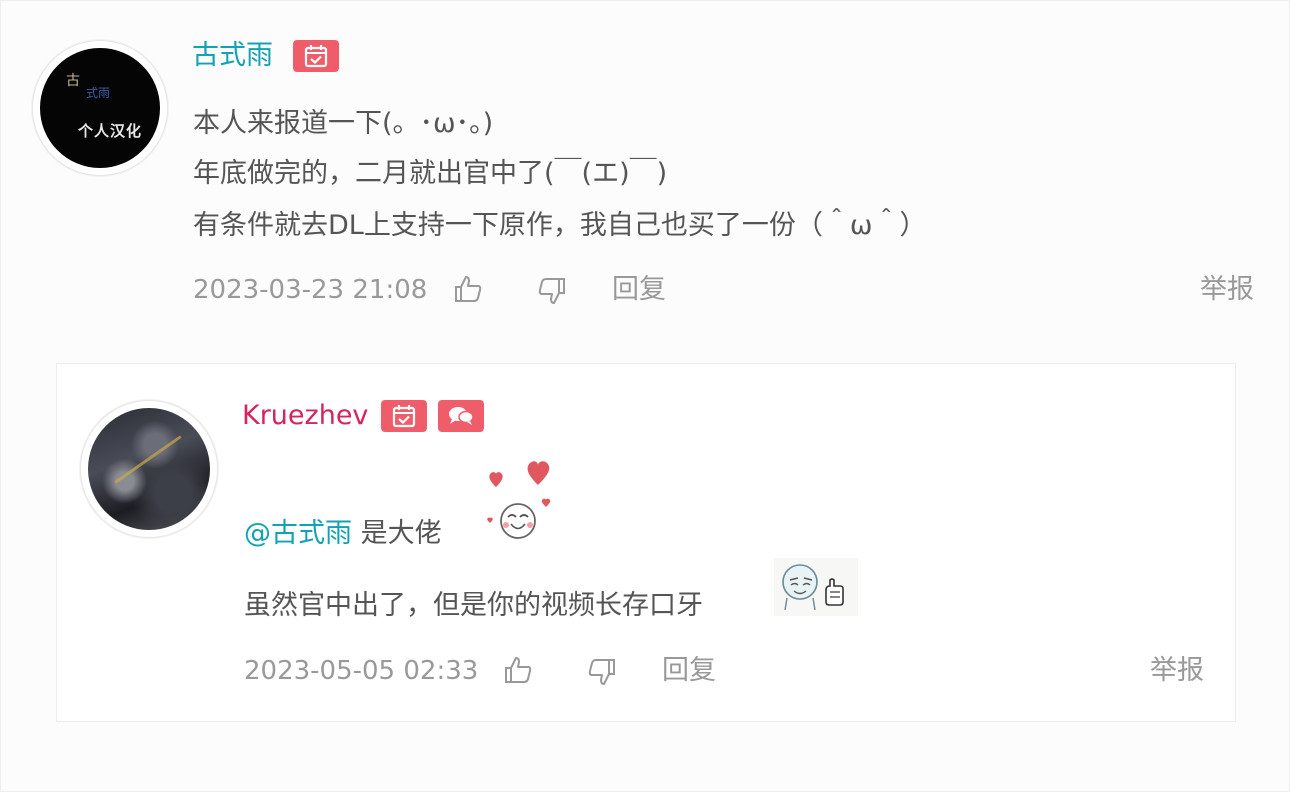  What do you see at coordinates (232, 56) in the screenshot?
I see `comment-username: 古式雨` at bounding box center [232, 56].